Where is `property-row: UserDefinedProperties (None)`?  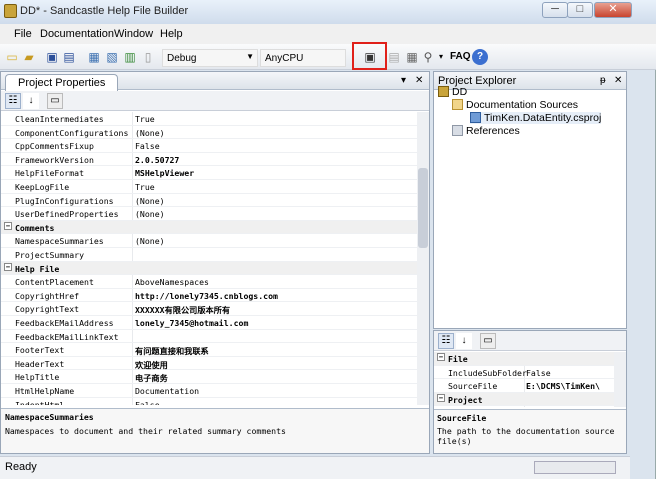
property-row: UserDefinedProperties (None) is located at coordinates (209, 214).